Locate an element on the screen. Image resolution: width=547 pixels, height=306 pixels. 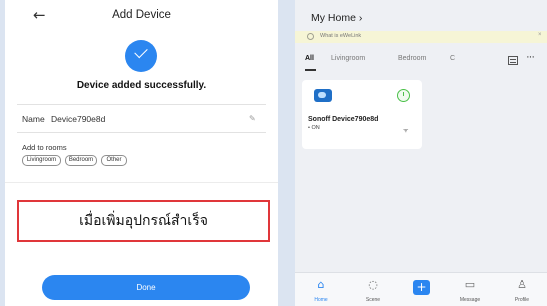
active-tab-indicator is located at coordinates (310, 70).